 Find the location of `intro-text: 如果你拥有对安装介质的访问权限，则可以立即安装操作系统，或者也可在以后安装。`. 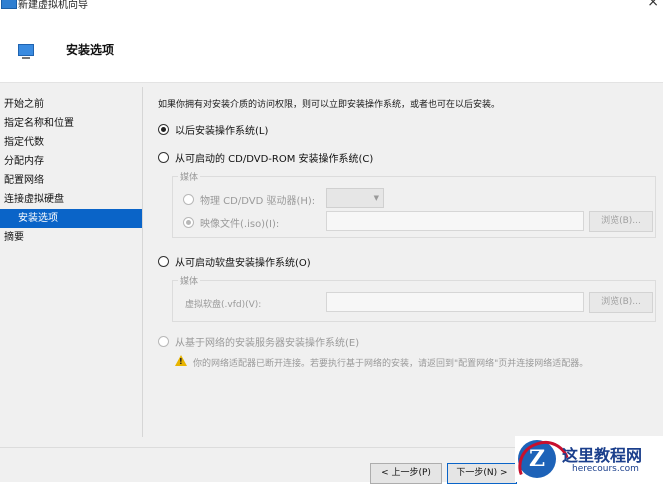

intro-text: 如果你拥有对安装介质的访问权限，则可以立即安装操作系统，或者也可在以后安装。 is located at coordinates (329, 105).